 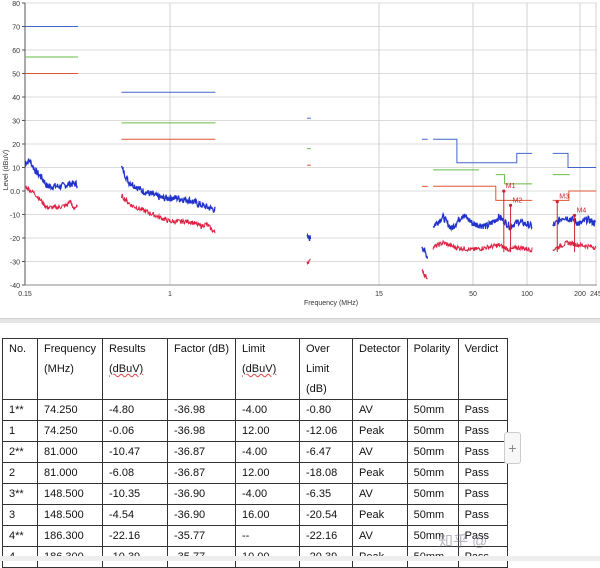 I want to click on table-cell: -10.47, so click(x=134, y=452).